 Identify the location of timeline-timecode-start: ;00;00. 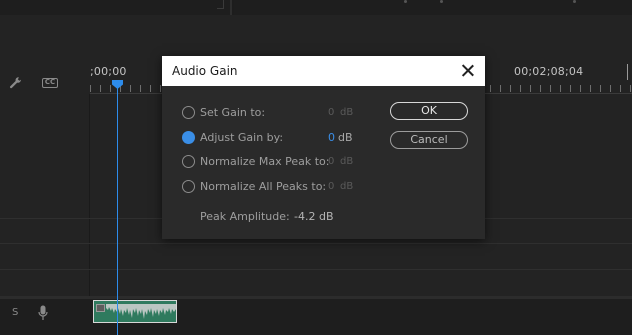
(108, 71).